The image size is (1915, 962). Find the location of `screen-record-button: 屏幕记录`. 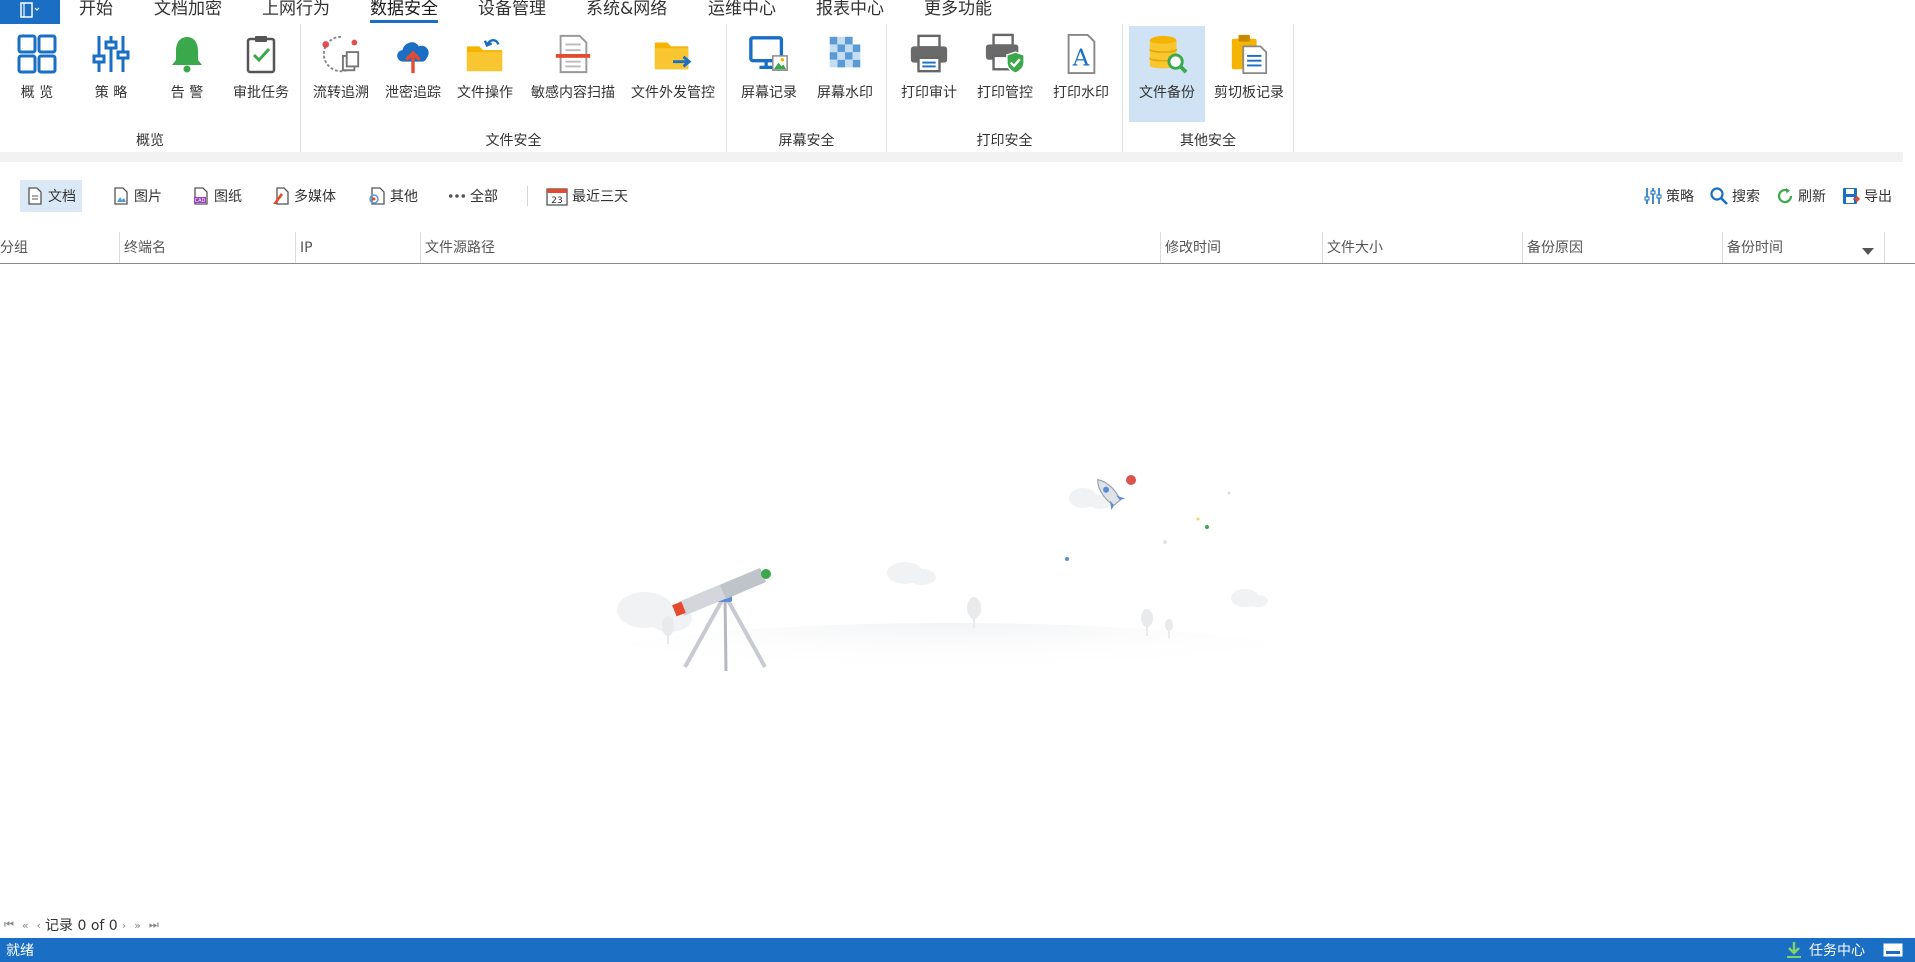

screen-record-button: 屏幕记录 is located at coordinates (769, 74).